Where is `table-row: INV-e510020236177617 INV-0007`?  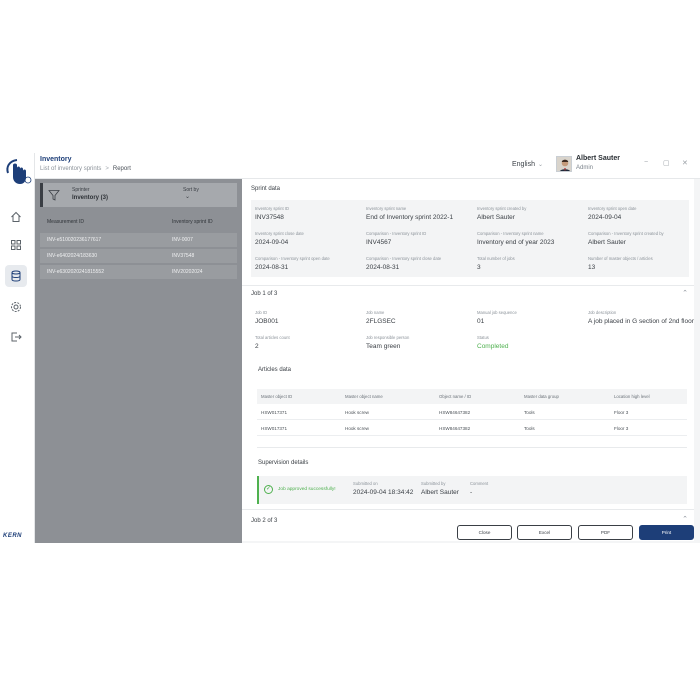 table-row: INV-e510020236177617 INV-0007 is located at coordinates (138, 240).